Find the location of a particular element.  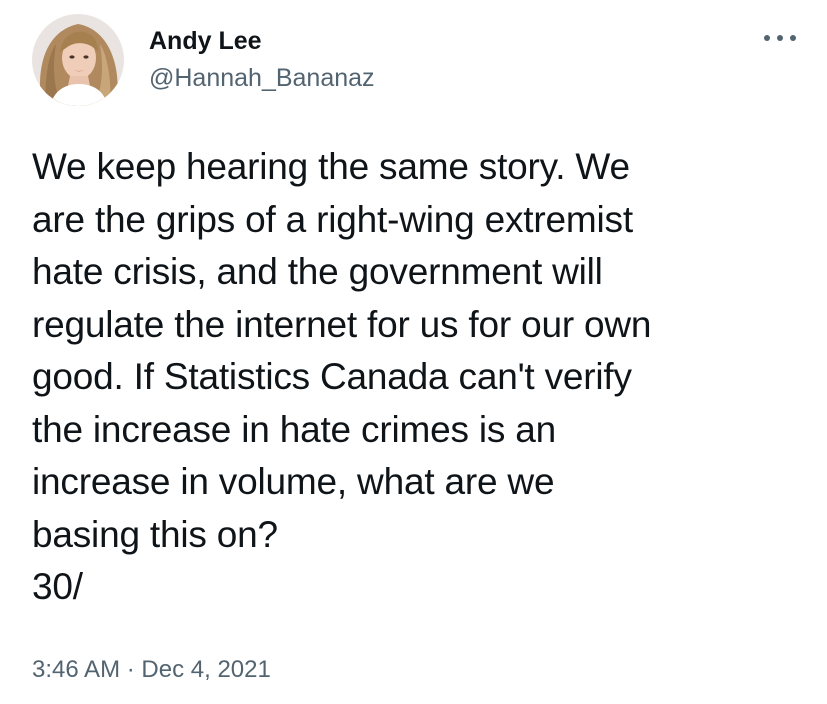

more-options-button is located at coordinates (780, 38).